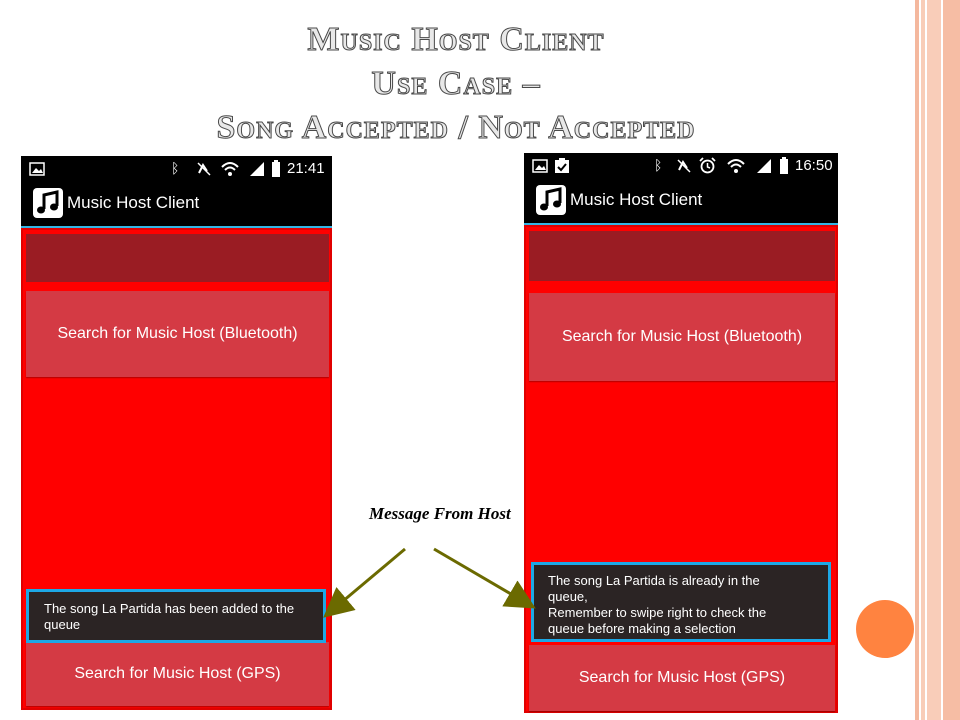 This screenshot has height=720, width=960. What do you see at coordinates (484, 578) in the screenshot?
I see `arrow-right` at bounding box center [484, 578].